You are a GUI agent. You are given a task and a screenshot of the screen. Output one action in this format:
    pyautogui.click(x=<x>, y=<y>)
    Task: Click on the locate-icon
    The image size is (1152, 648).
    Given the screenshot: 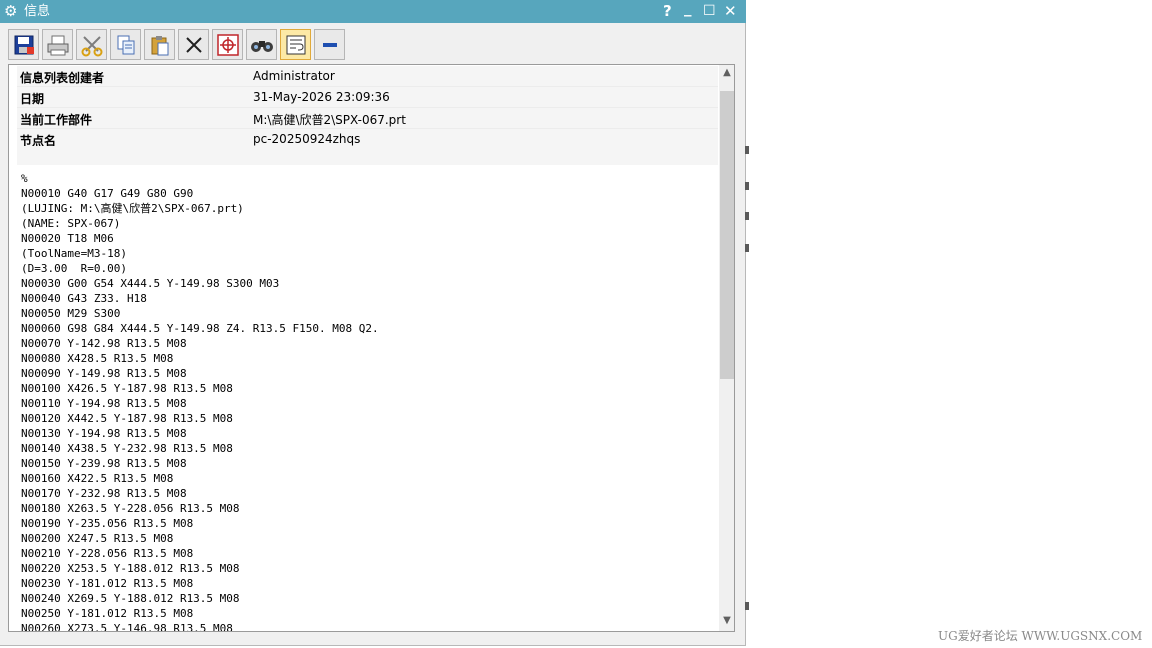 What is the action you would take?
    pyautogui.click(x=227, y=44)
    